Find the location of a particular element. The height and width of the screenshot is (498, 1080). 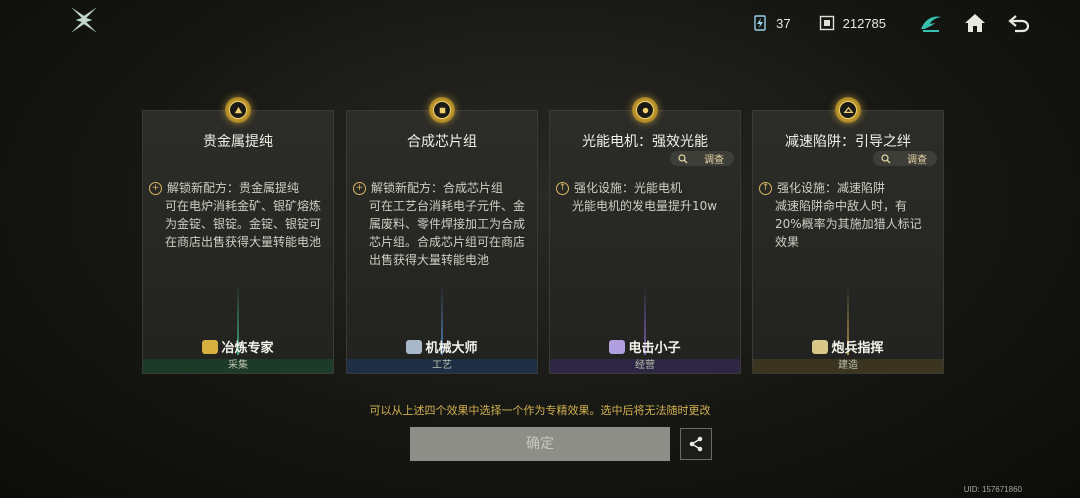

currency-value: 212785 is located at coordinates (864, 23).